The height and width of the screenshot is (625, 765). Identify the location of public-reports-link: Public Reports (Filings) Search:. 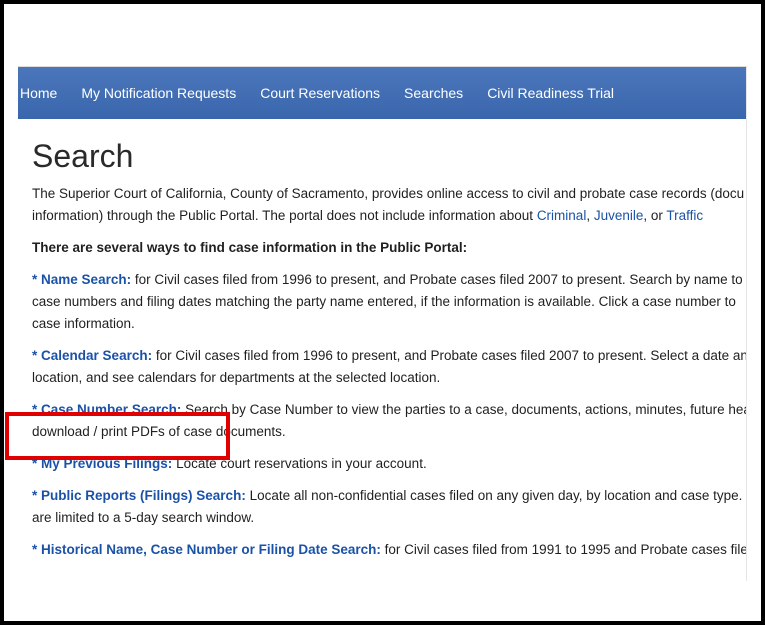
(143, 495).